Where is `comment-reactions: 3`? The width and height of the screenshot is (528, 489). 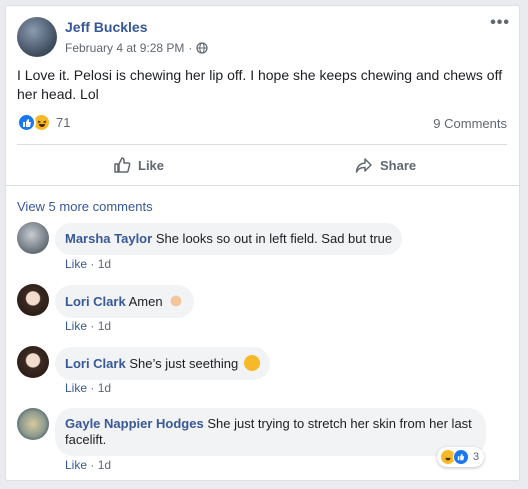
comment-reactions: 3 is located at coordinates (461, 457).